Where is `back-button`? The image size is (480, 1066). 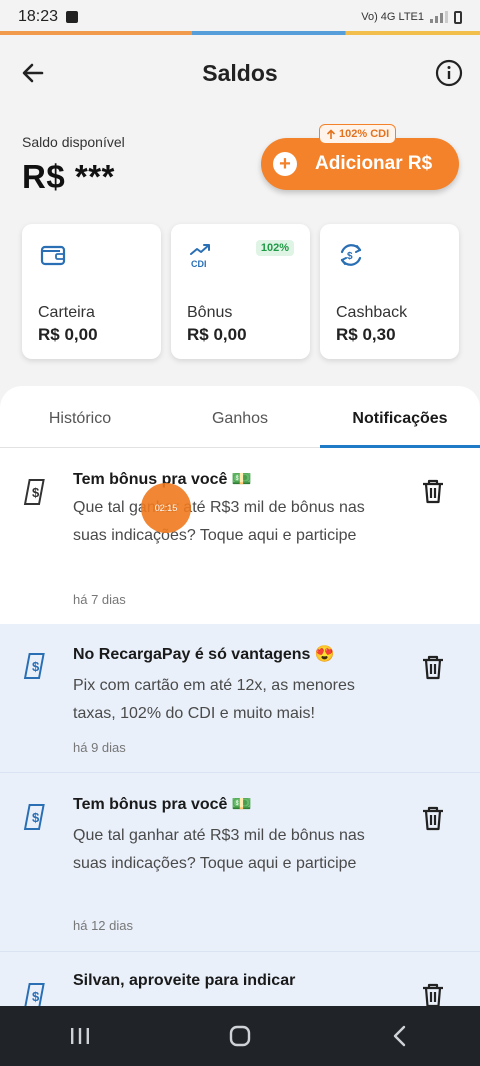 back-button is located at coordinates (400, 1036).